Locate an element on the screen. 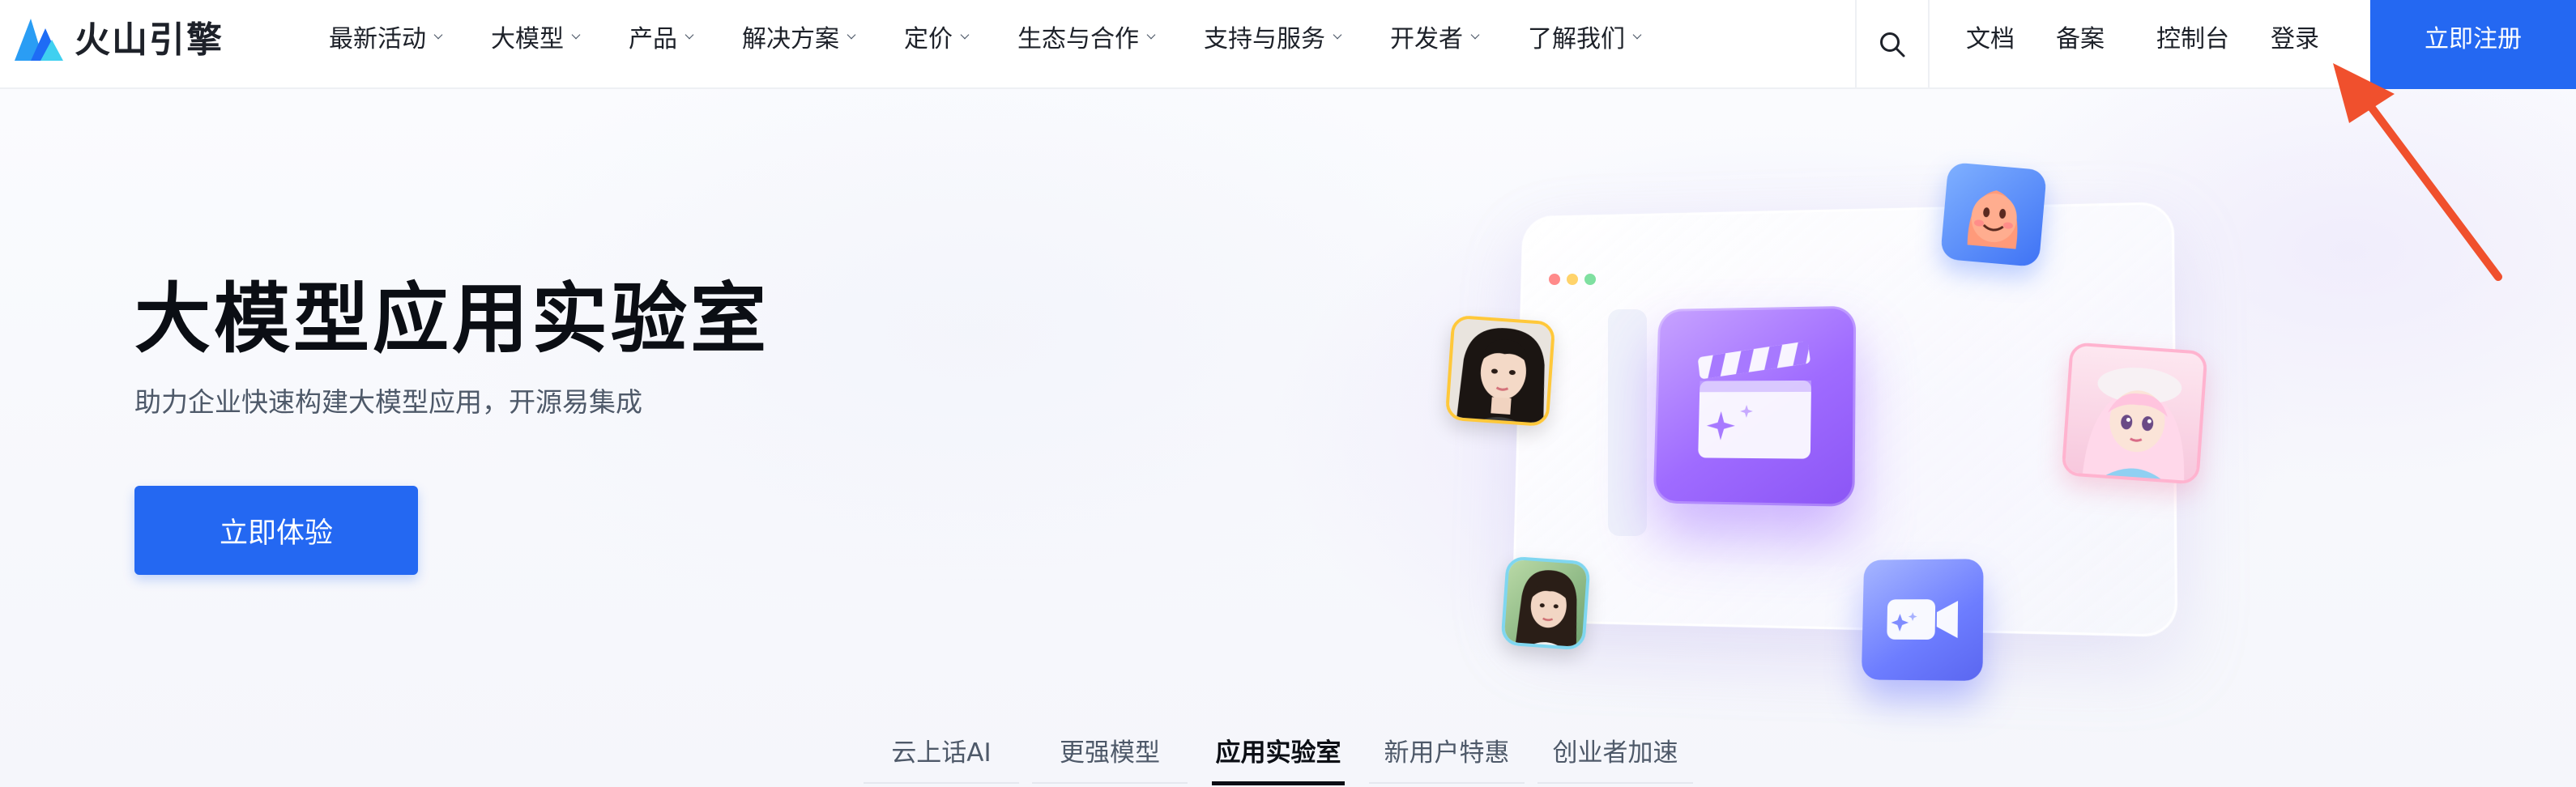 Image resolution: width=2576 pixels, height=787 pixels. tab-startup-accelerator: 创业者加速 is located at coordinates (1615, 750).